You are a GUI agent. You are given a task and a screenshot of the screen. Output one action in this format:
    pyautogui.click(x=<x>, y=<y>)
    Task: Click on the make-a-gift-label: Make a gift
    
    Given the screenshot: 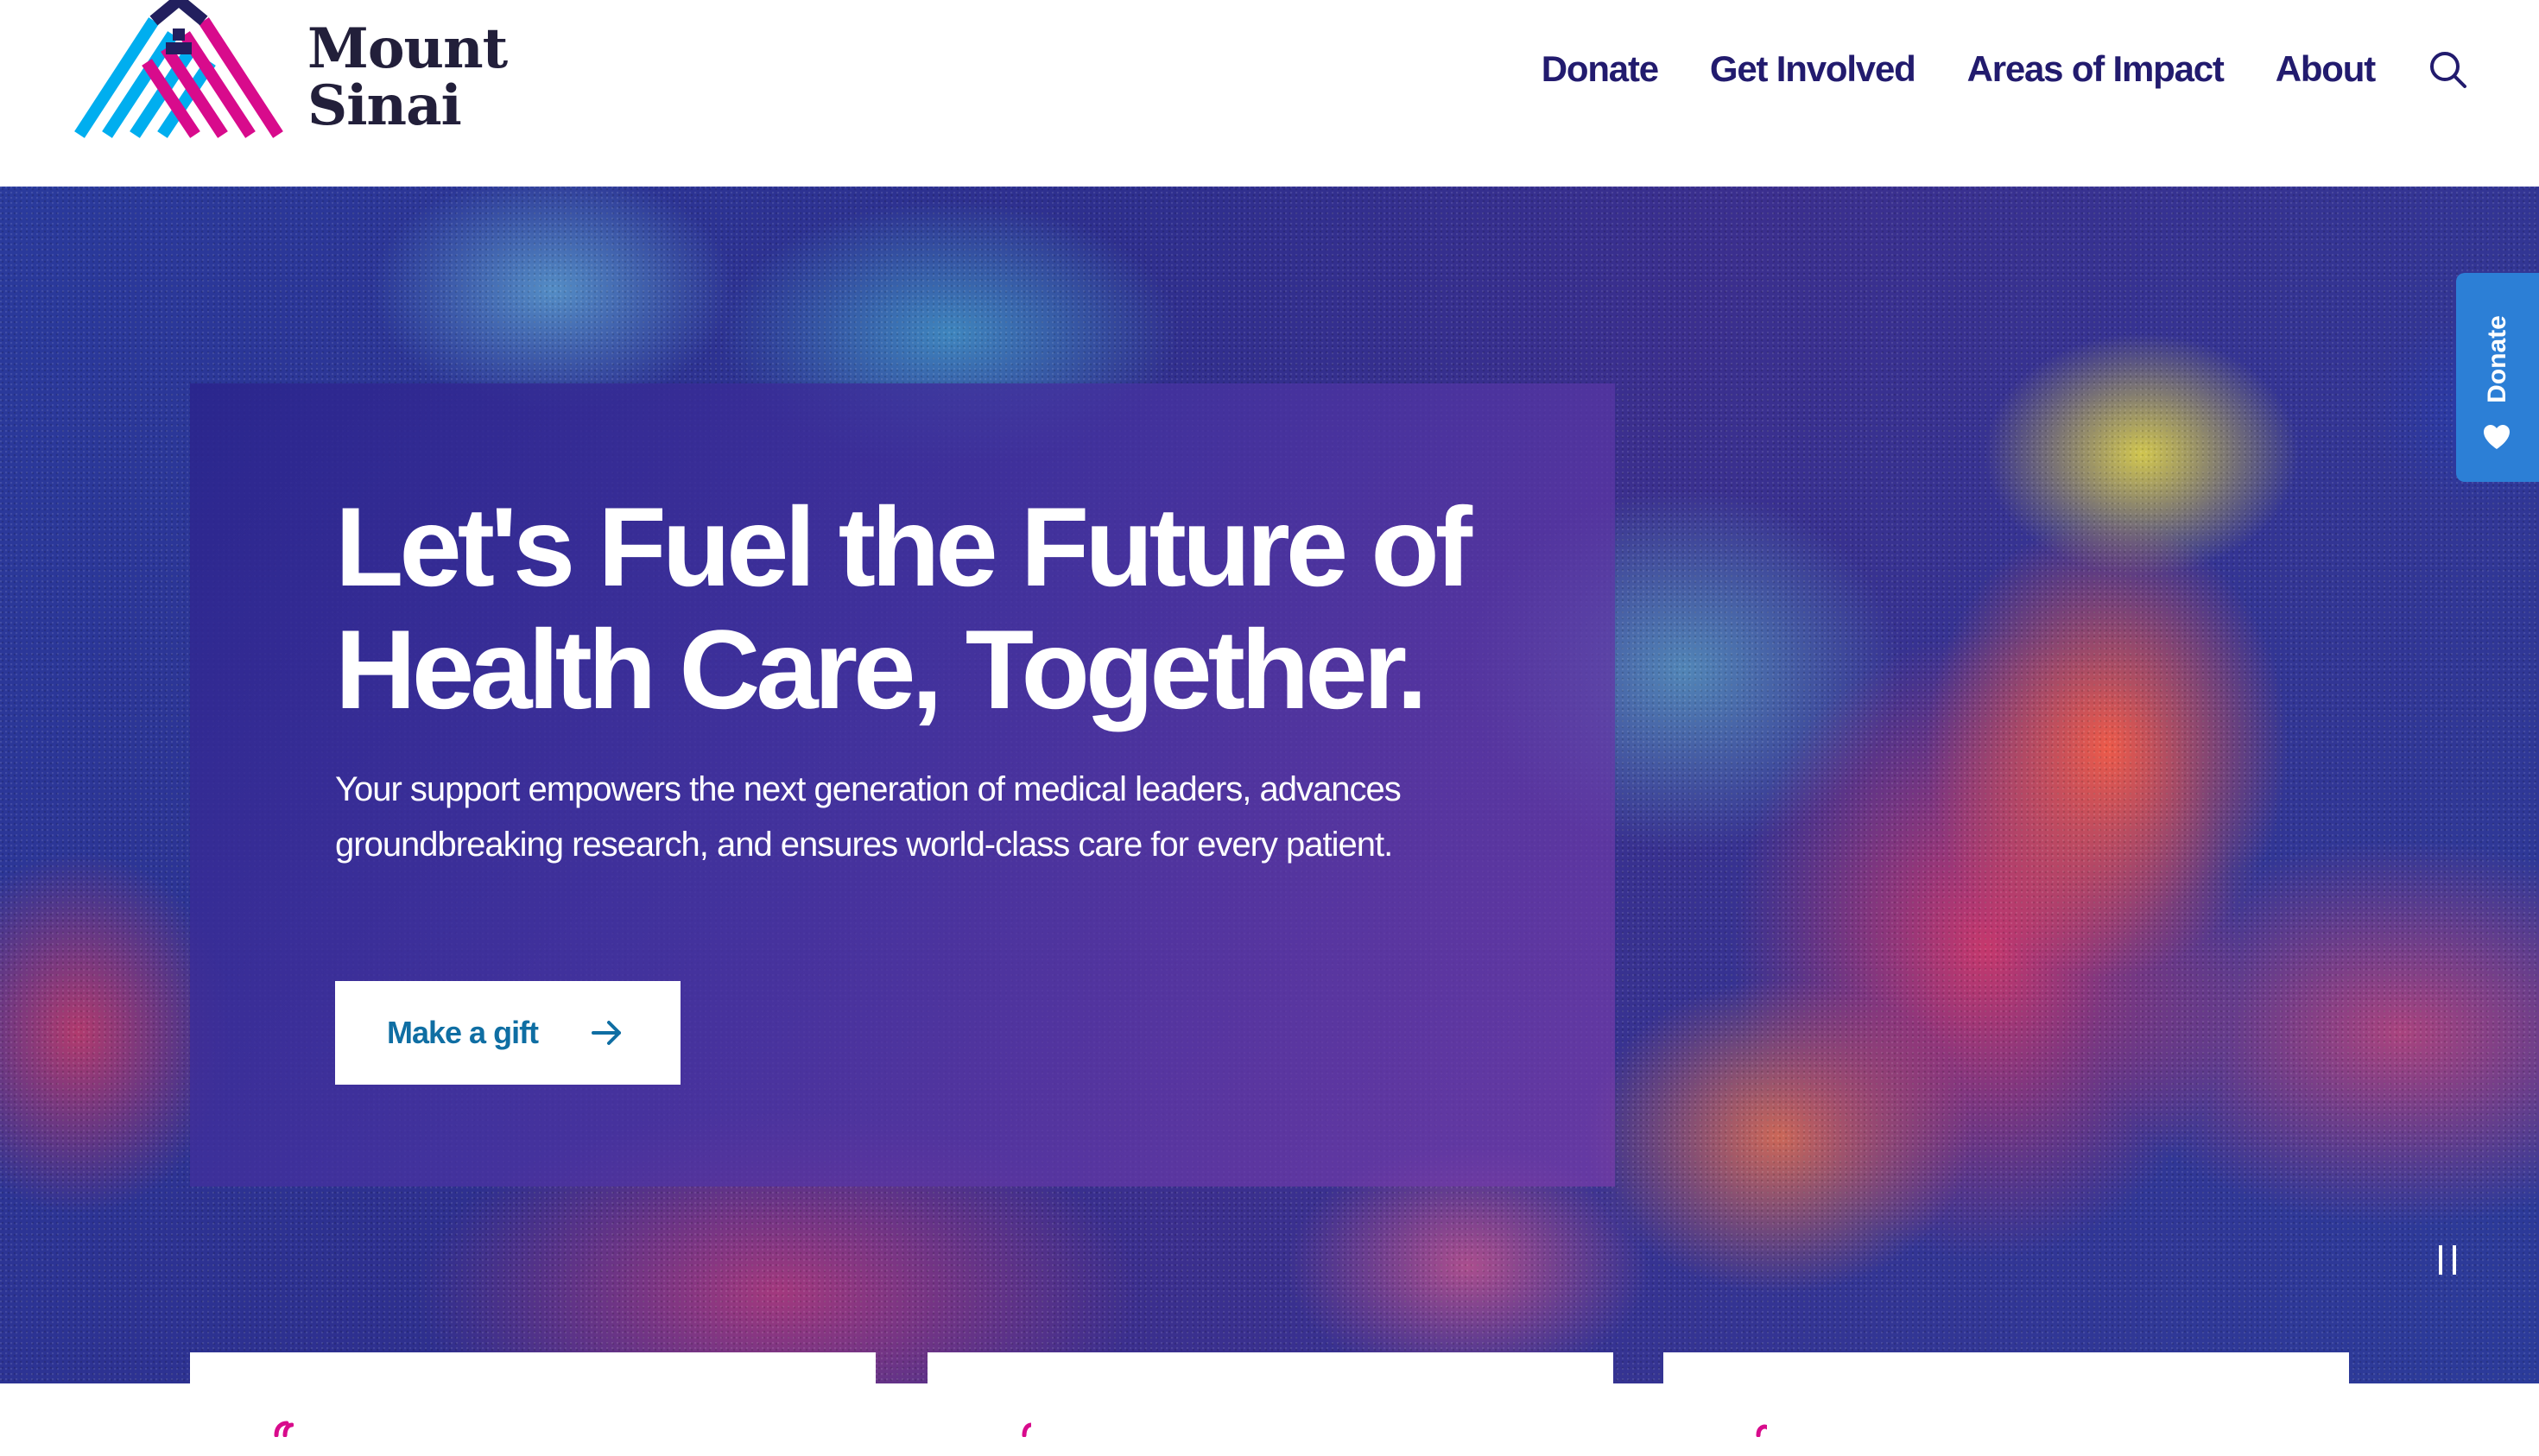 What is the action you would take?
    pyautogui.click(x=463, y=1032)
    